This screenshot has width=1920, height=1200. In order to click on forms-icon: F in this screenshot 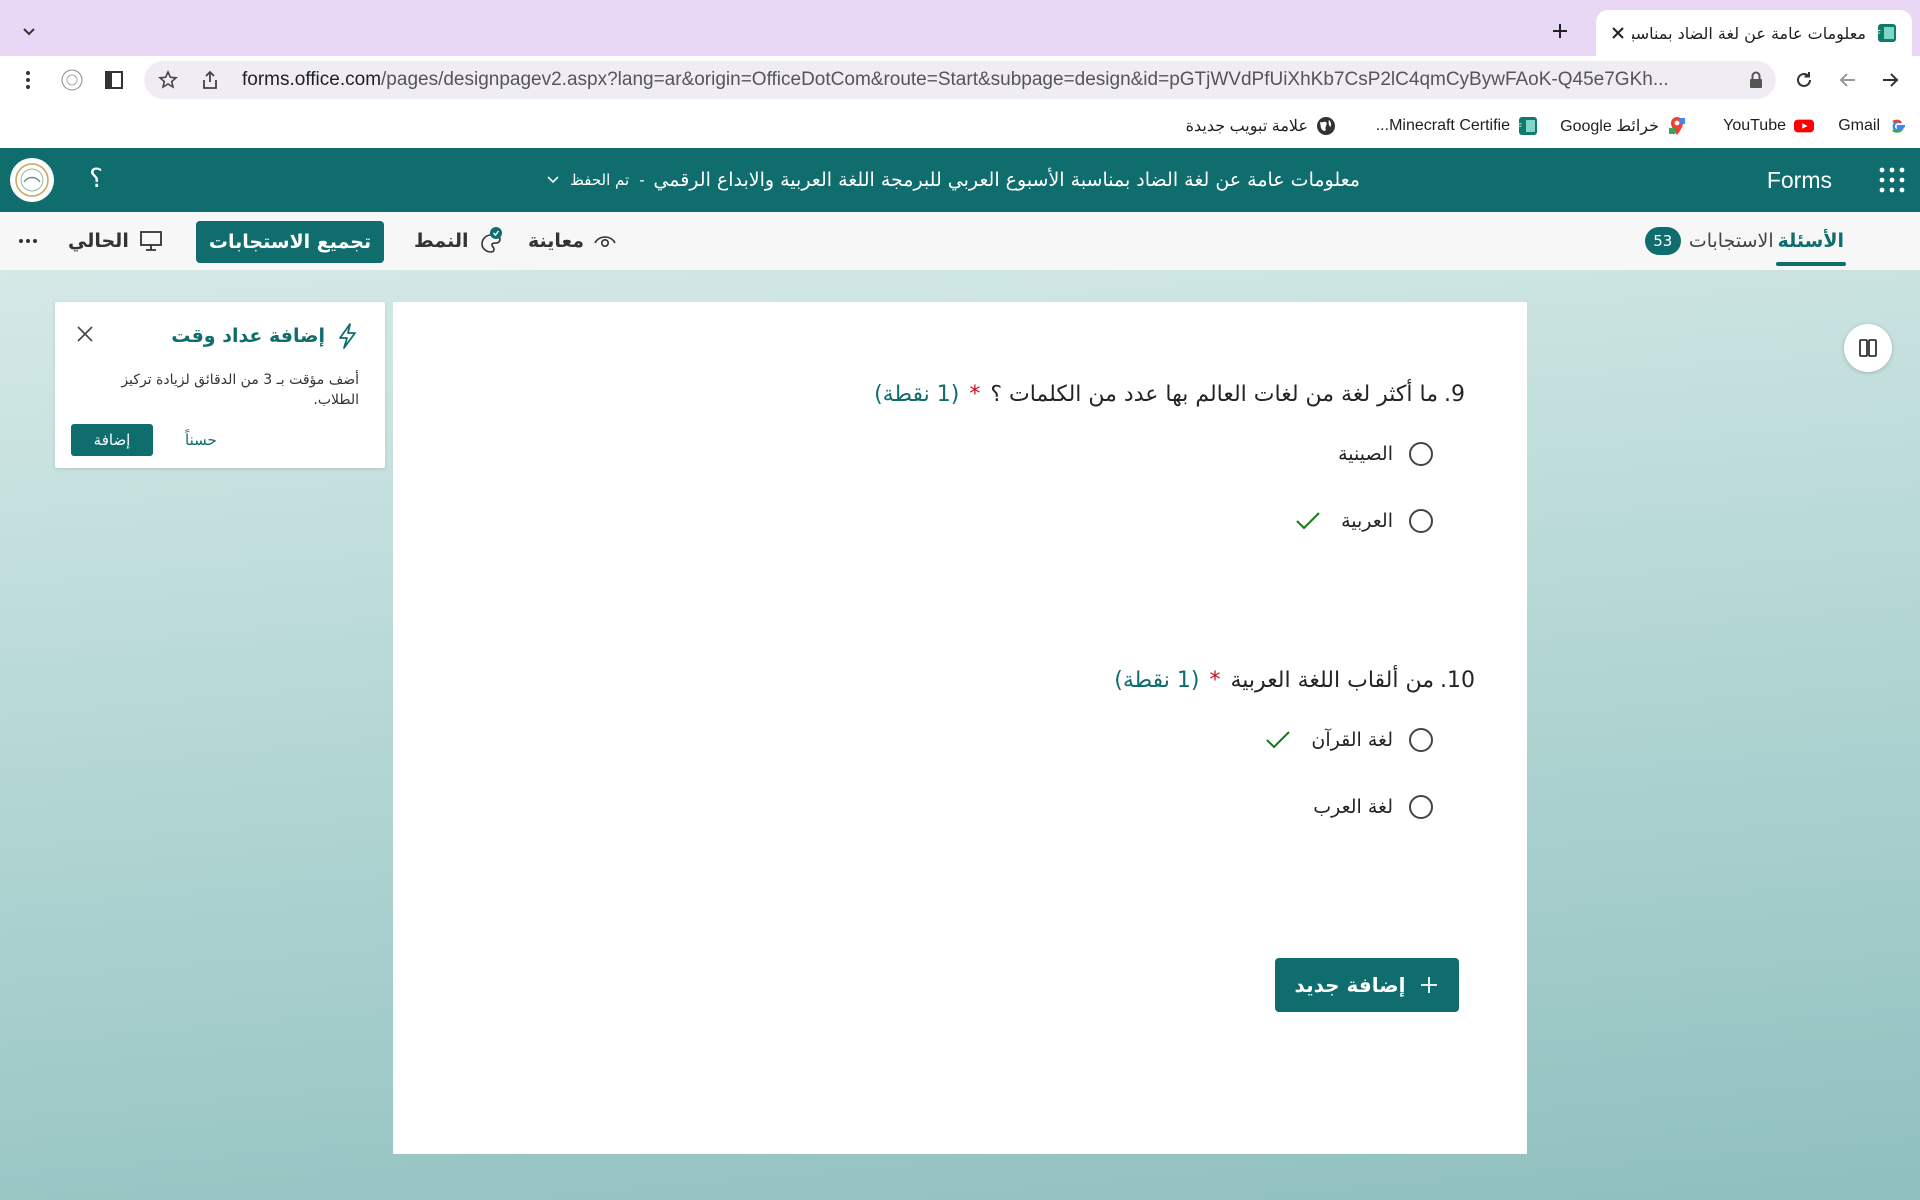, I will do `click(1528, 126)`.